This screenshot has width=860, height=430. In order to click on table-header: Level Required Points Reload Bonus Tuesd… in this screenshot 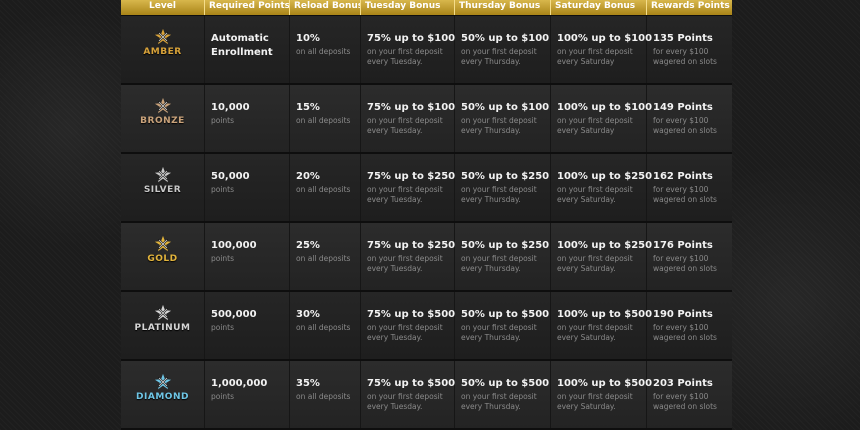, I will do `click(426, 7)`.